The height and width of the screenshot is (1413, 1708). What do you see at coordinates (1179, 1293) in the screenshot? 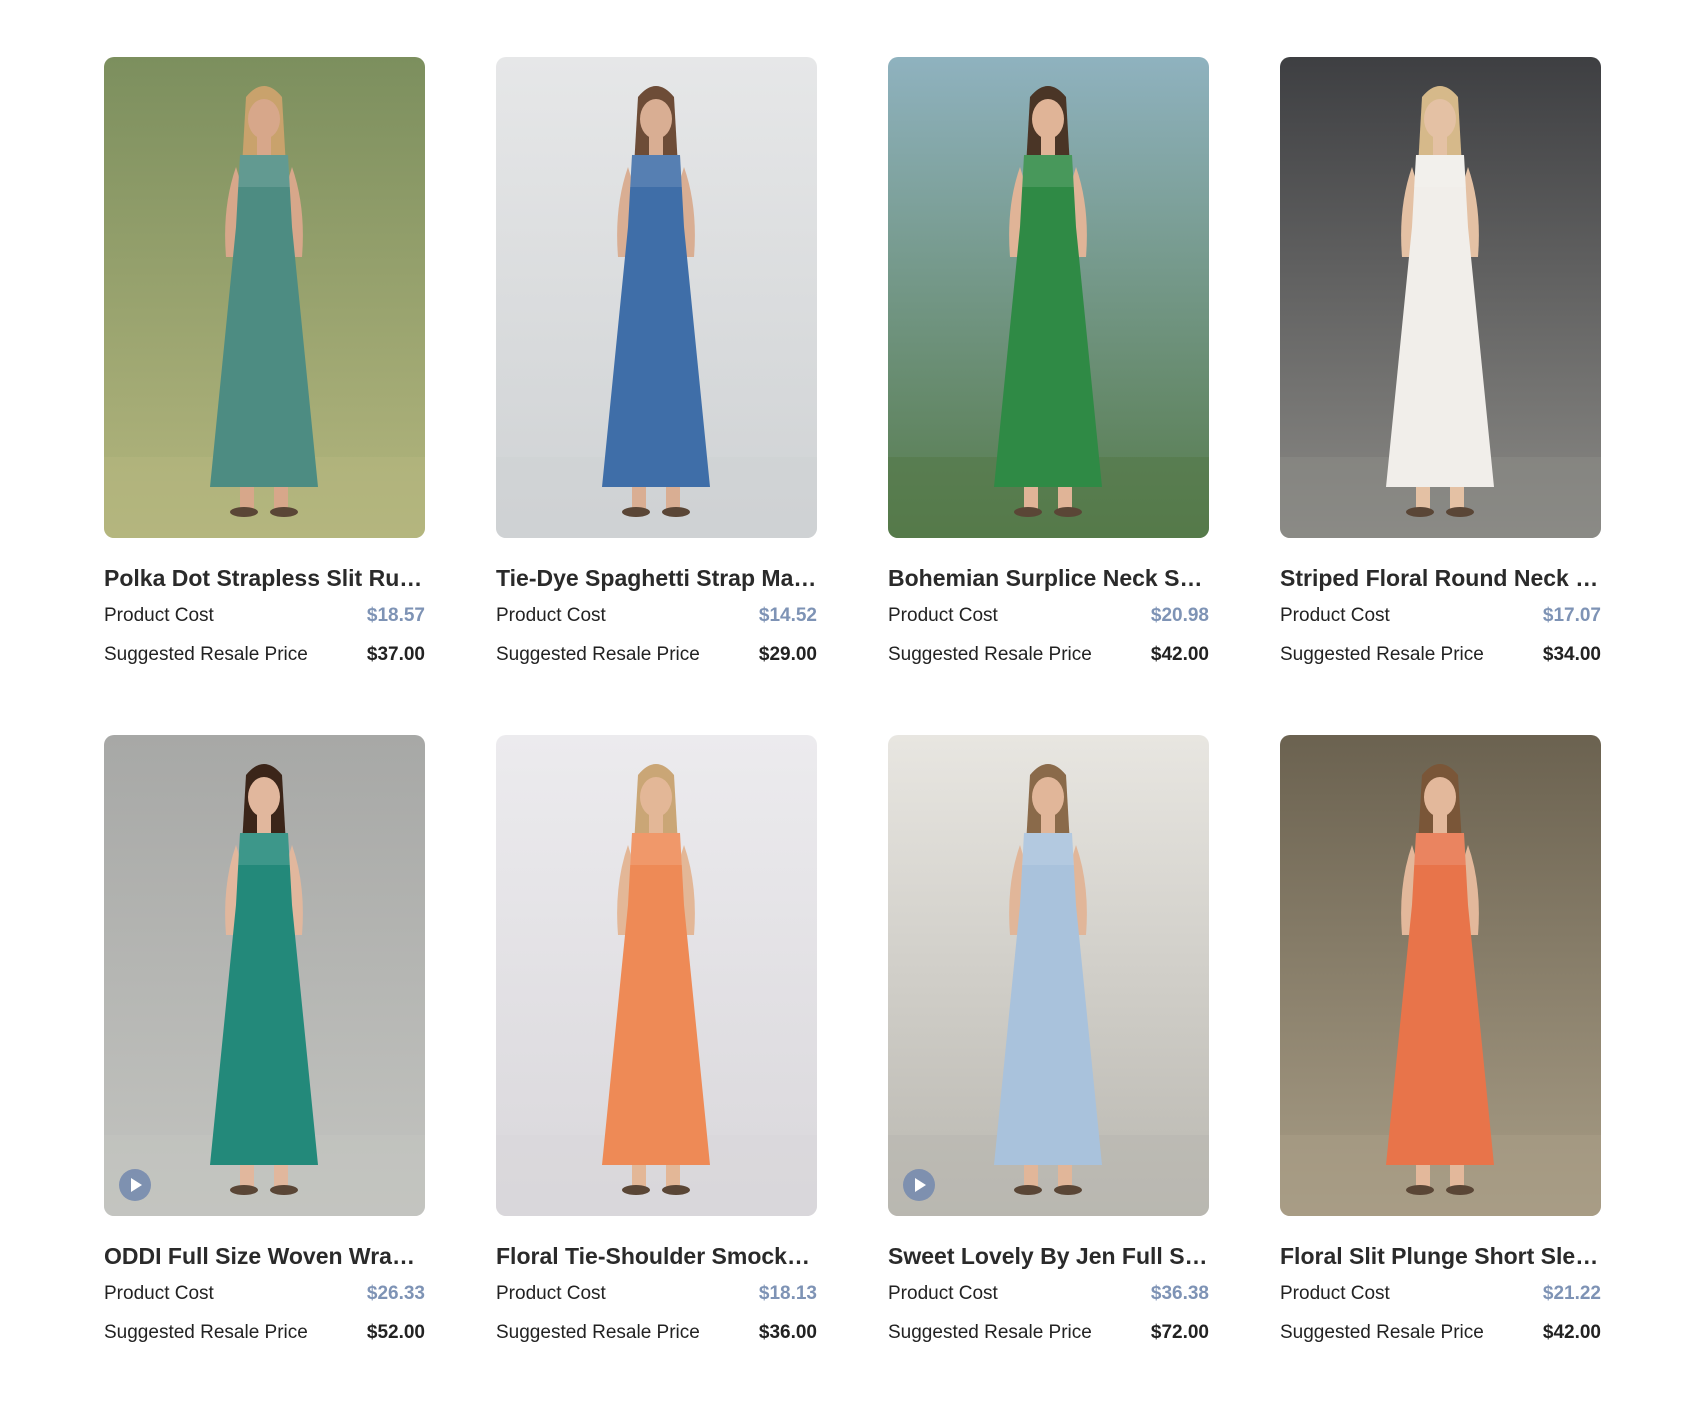
I see `product-cost-value: $36.38` at bounding box center [1179, 1293].